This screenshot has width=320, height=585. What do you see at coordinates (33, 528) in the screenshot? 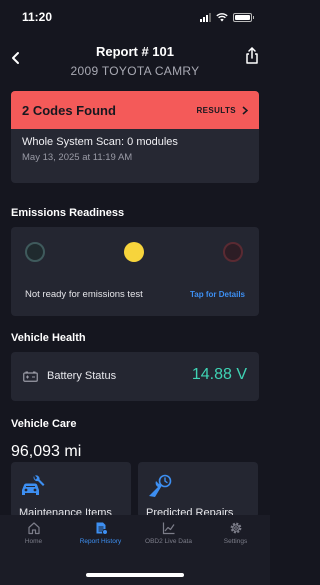
I see `home-icon` at bounding box center [33, 528].